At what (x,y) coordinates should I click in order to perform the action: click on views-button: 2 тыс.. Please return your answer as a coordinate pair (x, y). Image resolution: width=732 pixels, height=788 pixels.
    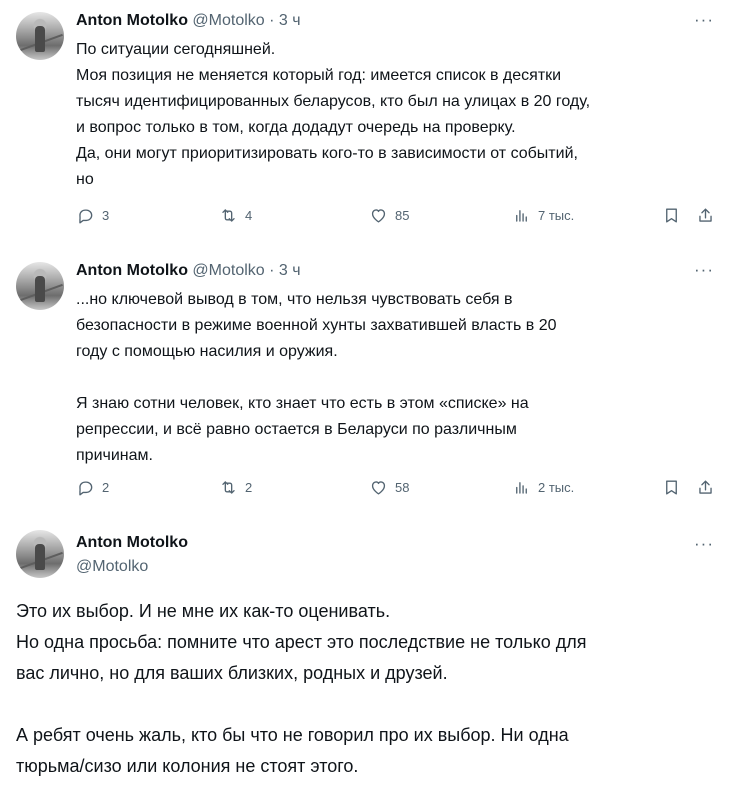
    Looking at the image, I should click on (543, 487).